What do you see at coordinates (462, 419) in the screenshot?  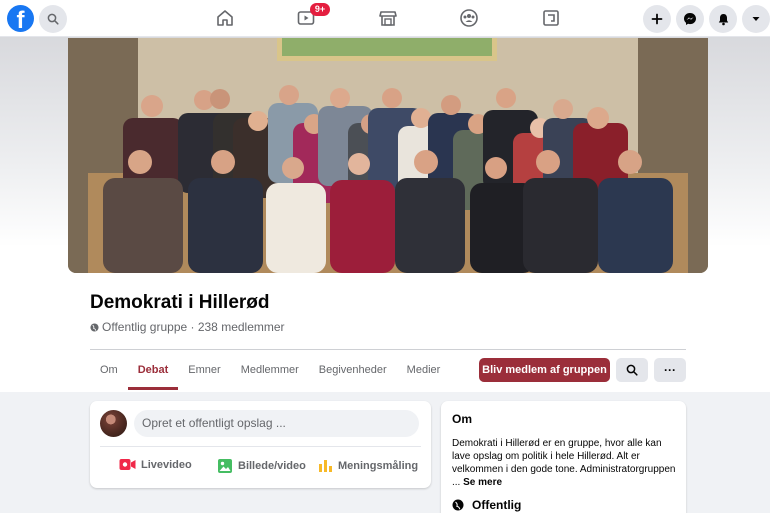 I see `about-title: Om` at bounding box center [462, 419].